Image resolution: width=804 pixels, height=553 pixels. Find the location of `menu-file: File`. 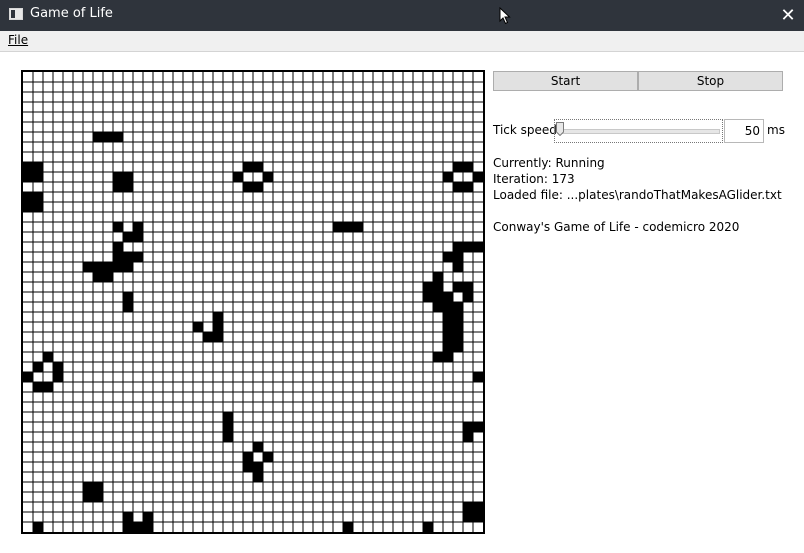

menu-file: File is located at coordinates (18, 40).